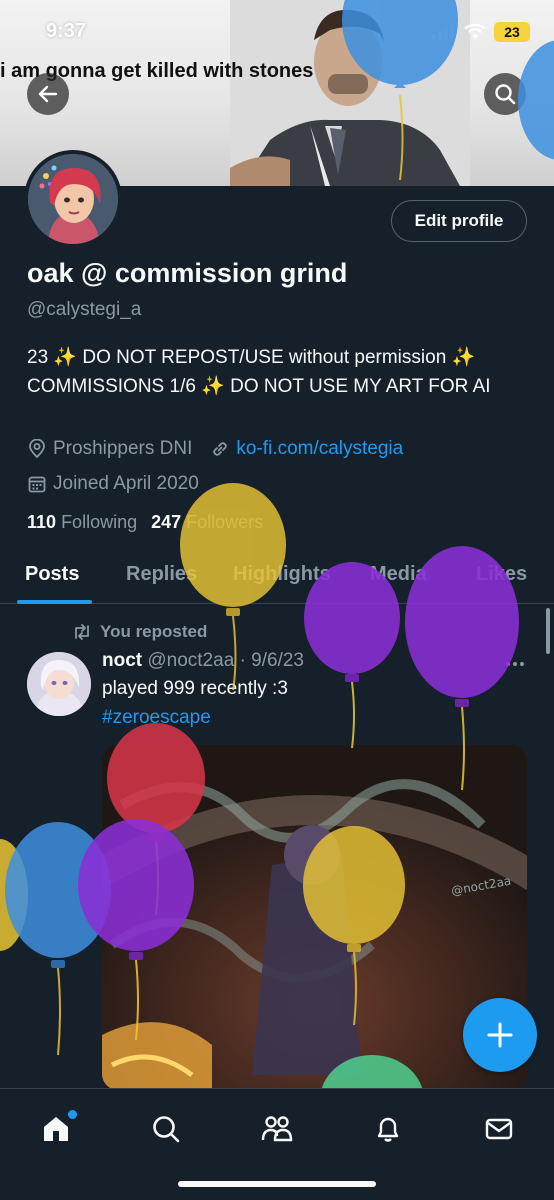 The height and width of the screenshot is (1200, 554). I want to click on followers-count: 247, so click(166, 522).